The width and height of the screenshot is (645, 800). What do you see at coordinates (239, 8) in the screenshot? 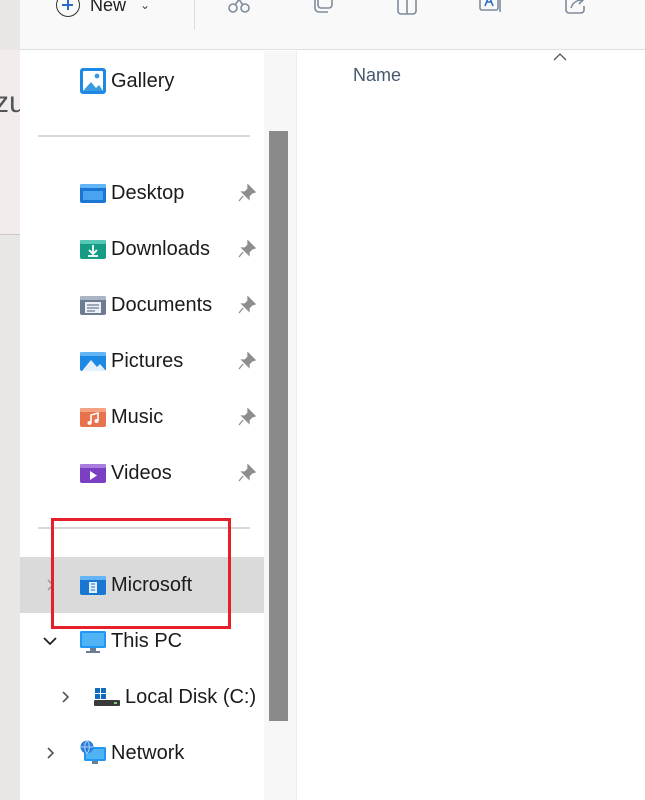
I see `cut-icon` at bounding box center [239, 8].